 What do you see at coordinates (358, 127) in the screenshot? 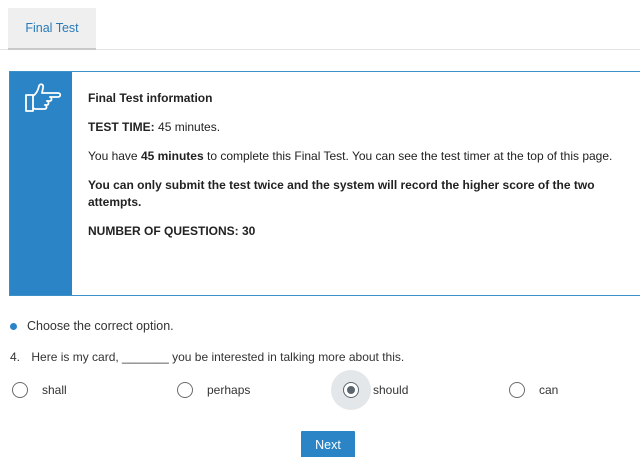
I see `test-time: TEST TIME: 45 minutes.` at bounding box center [358, 127].